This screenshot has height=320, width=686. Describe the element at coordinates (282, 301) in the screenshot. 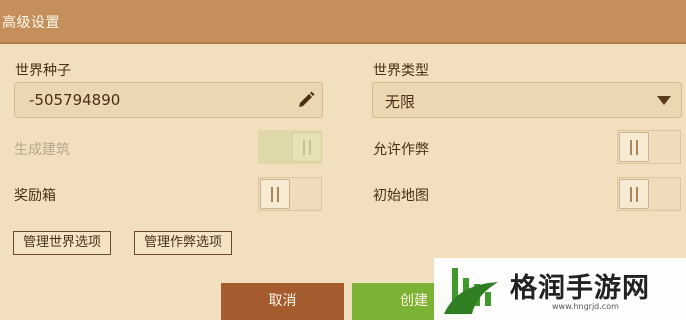

I see `cancel-button: 取消` at that location.